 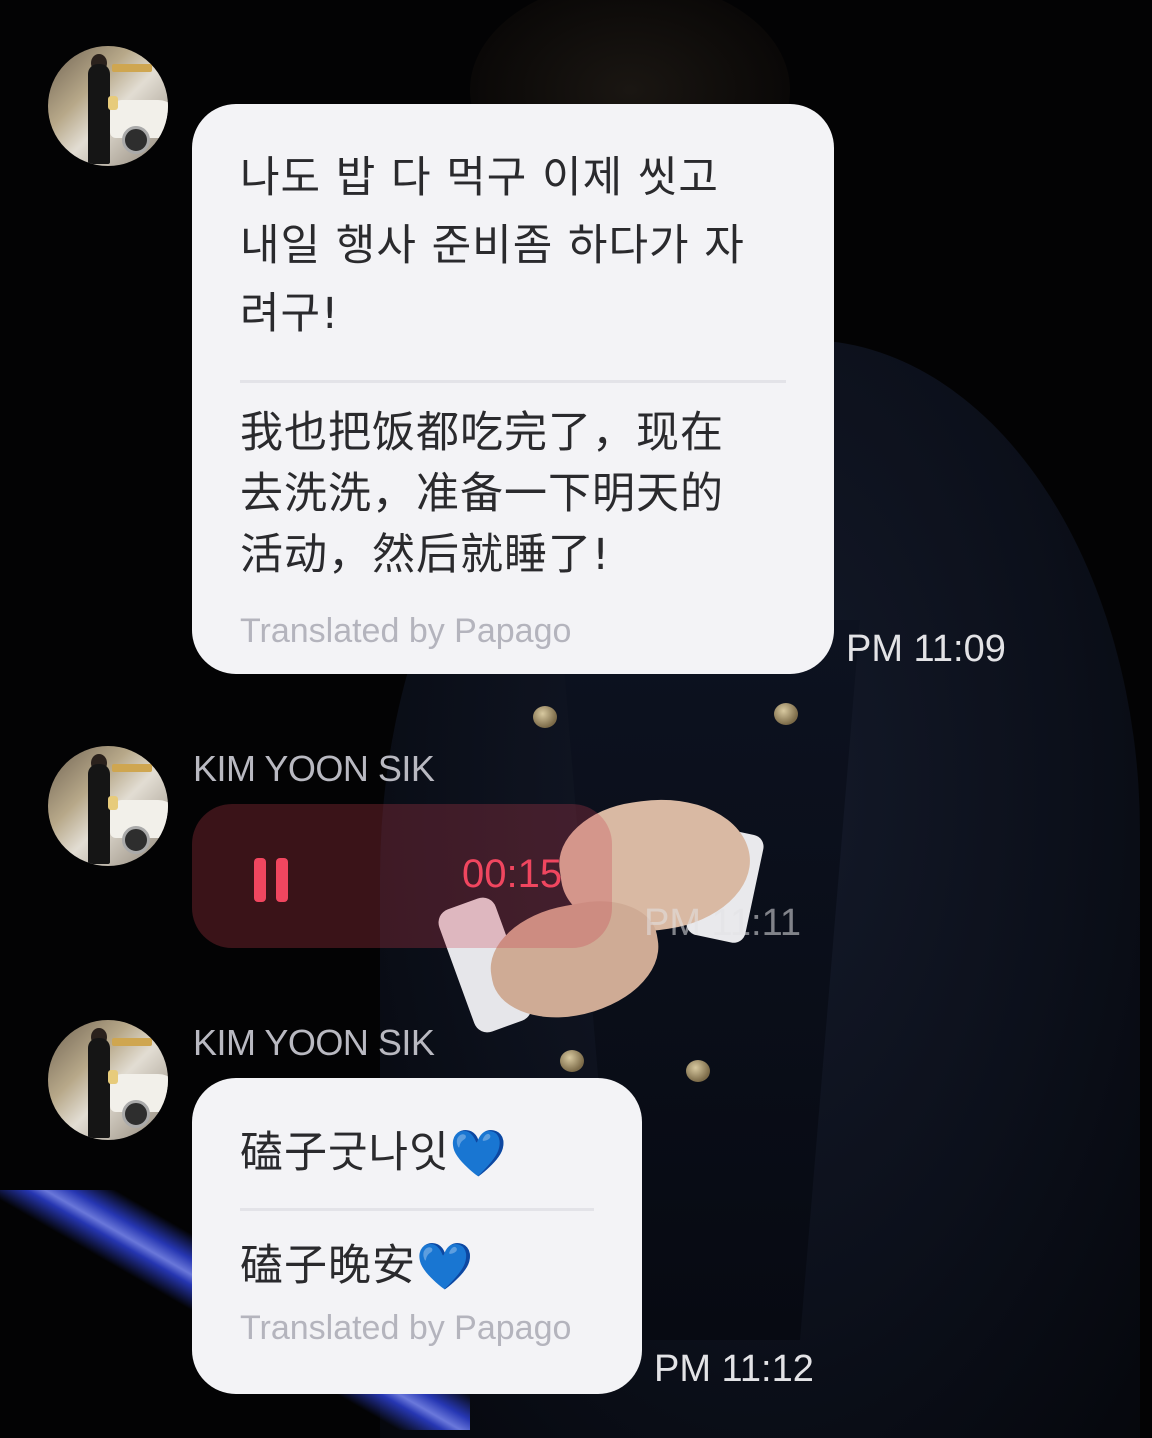 What do you see at coordinates (492, 246) in the screenshot?
I see `message-original-text: 나도 밥 다 먹구 이제 씻고 내일 행사 준비좀 하다가 자 려구!` at bounding box center [492, 246].